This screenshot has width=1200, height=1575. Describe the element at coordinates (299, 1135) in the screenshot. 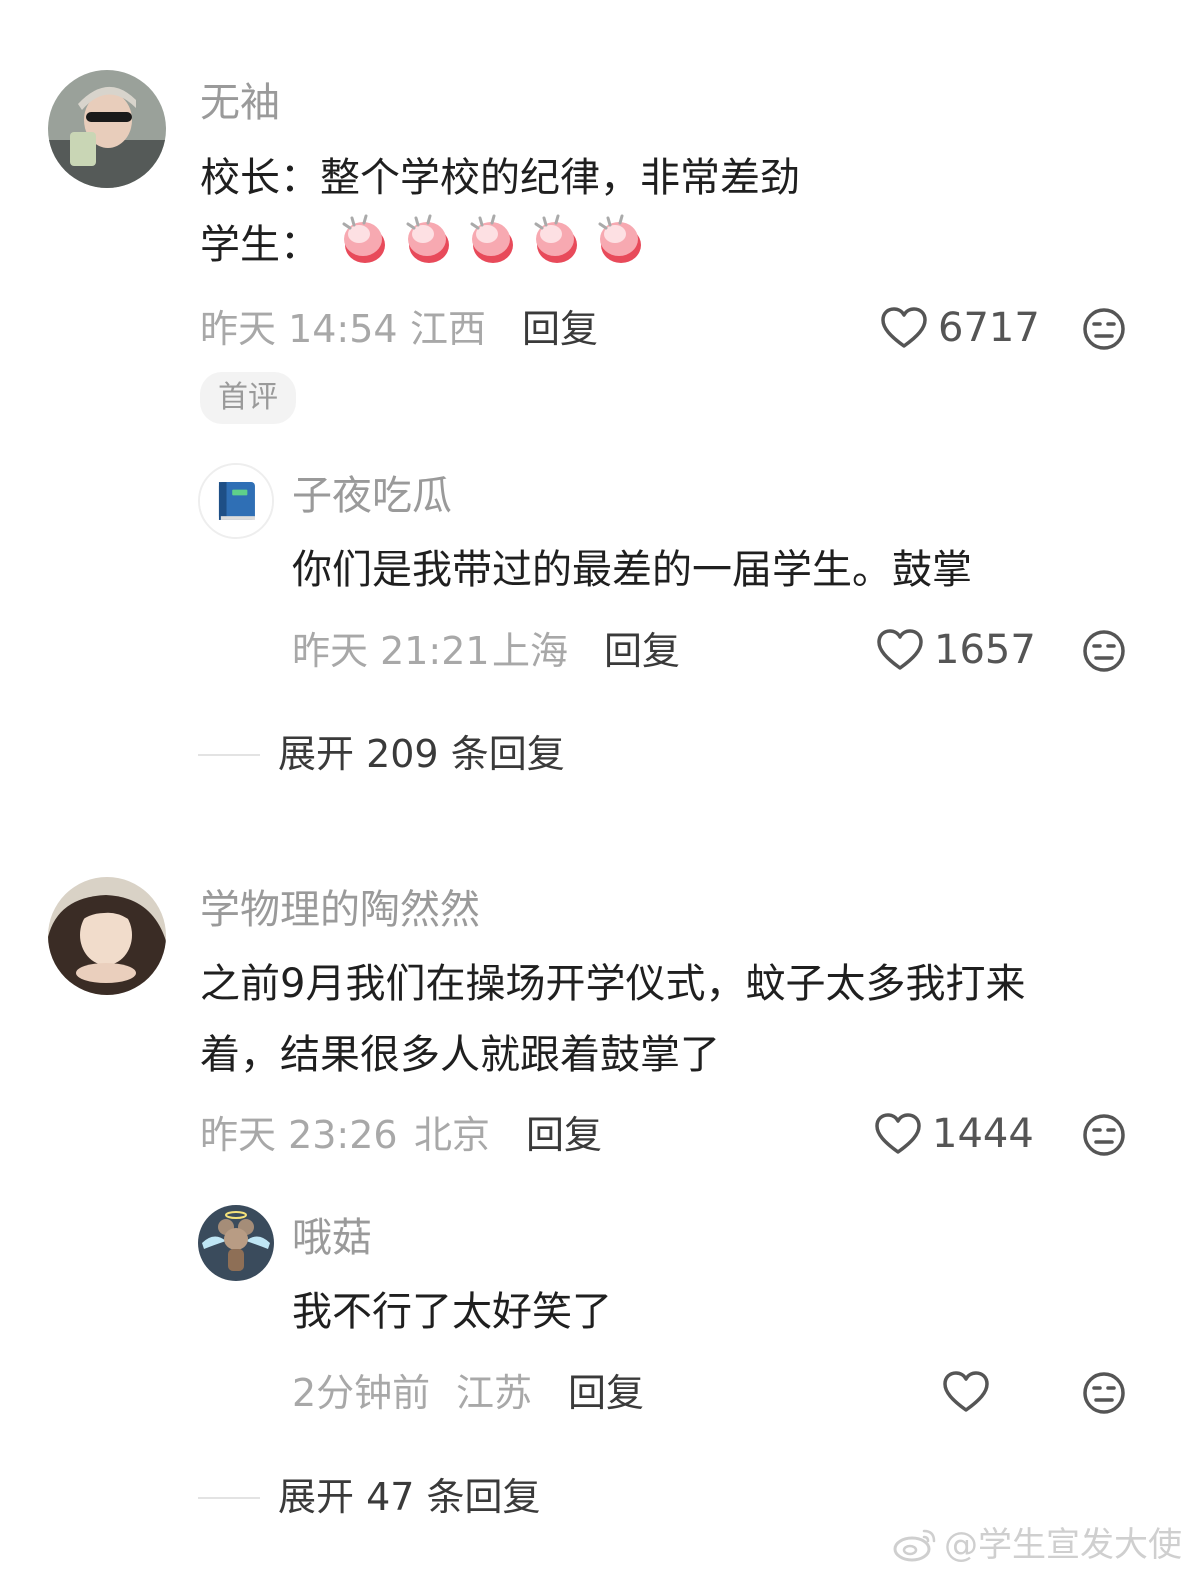

I see `comment-time: 昨天 23:26` at that location.